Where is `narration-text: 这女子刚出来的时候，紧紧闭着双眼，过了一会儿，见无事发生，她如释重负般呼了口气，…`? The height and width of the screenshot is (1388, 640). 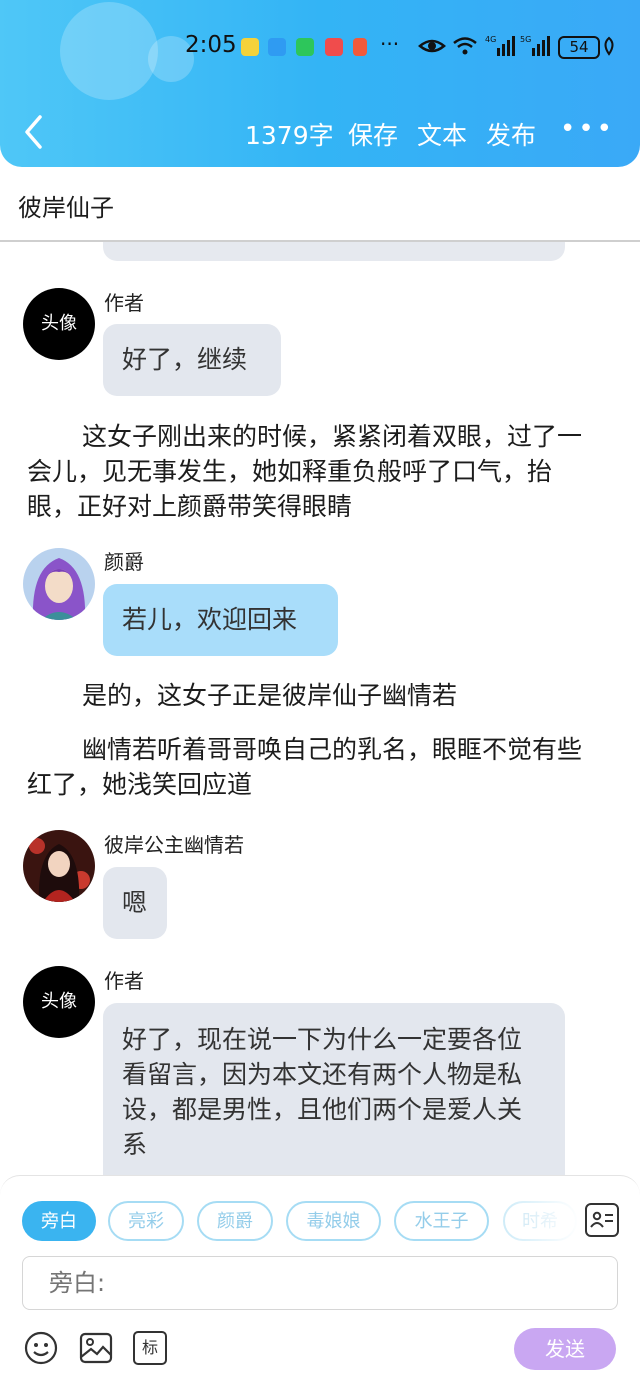
narration-text: 这女子刚出来的时候，紧紧闭着双眼，过了一会儿，见无事发生，她如释重负般呼了口气，… is located at coordinates (312, 471).